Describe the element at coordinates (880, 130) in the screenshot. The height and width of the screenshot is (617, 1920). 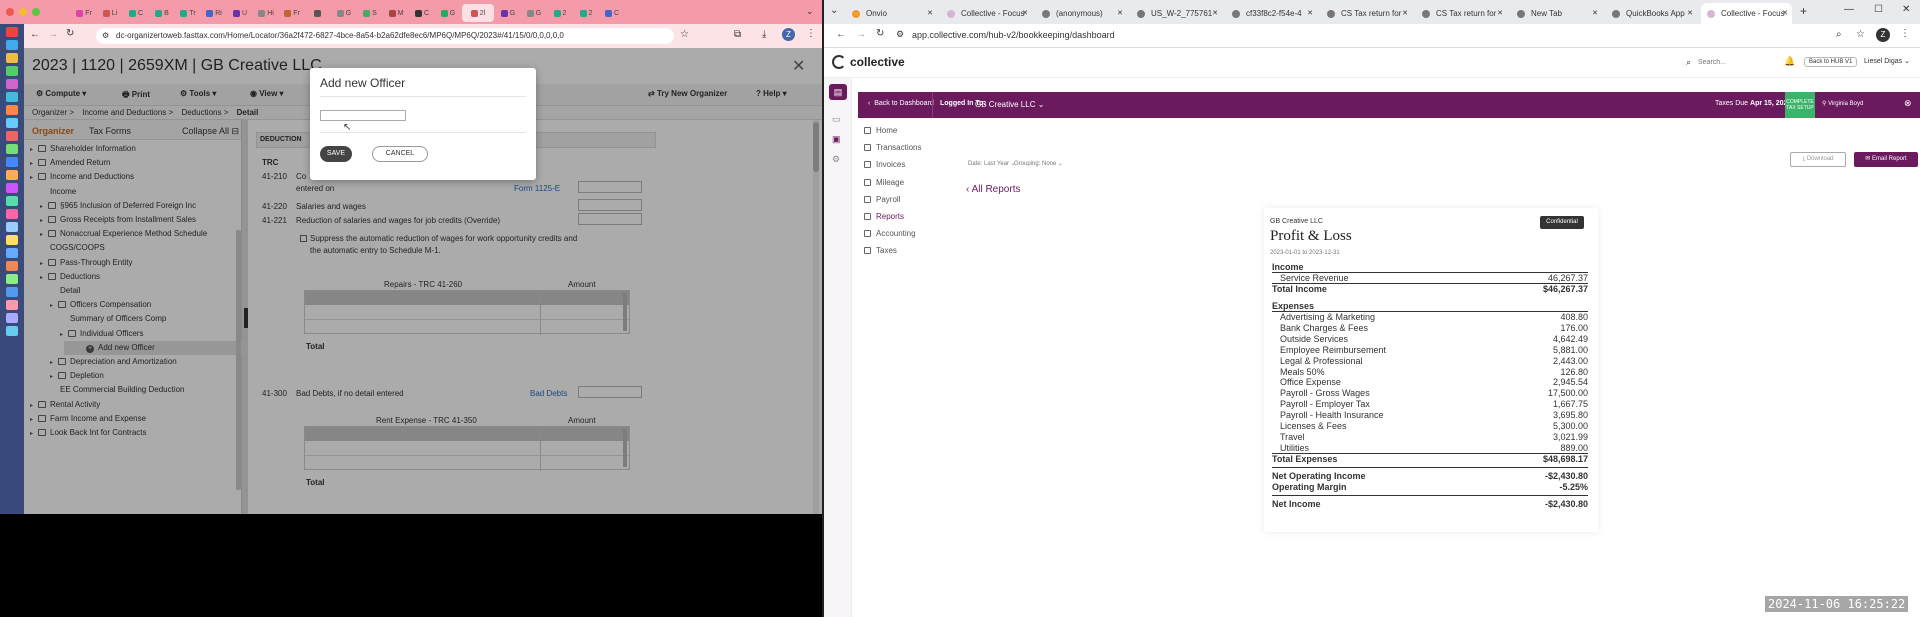
I see `sidebar-item-home: Home` at that location.